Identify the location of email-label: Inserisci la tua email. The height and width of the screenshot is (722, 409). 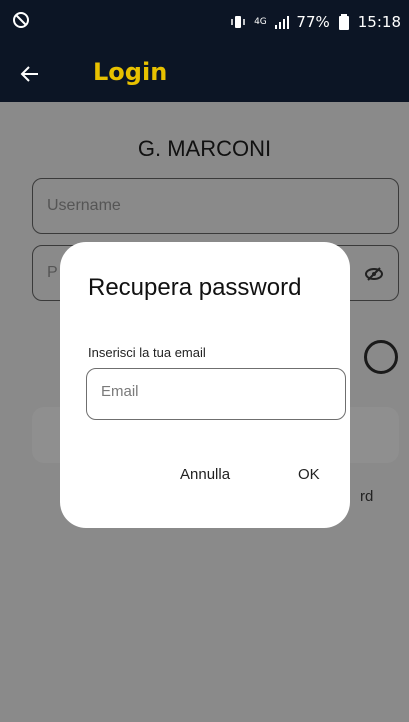
(147, 352).